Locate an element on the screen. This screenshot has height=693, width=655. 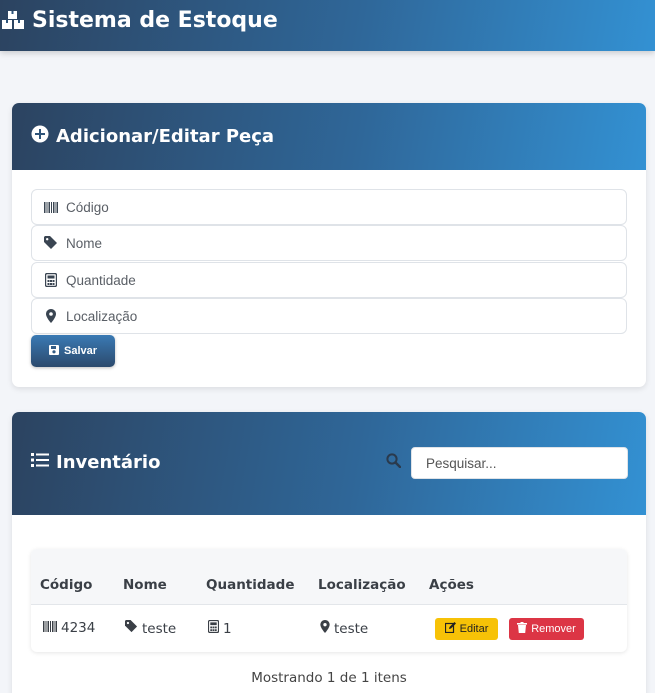
part-form-header: Adicionar/Editar Peça is located at coordinates (329, 136).